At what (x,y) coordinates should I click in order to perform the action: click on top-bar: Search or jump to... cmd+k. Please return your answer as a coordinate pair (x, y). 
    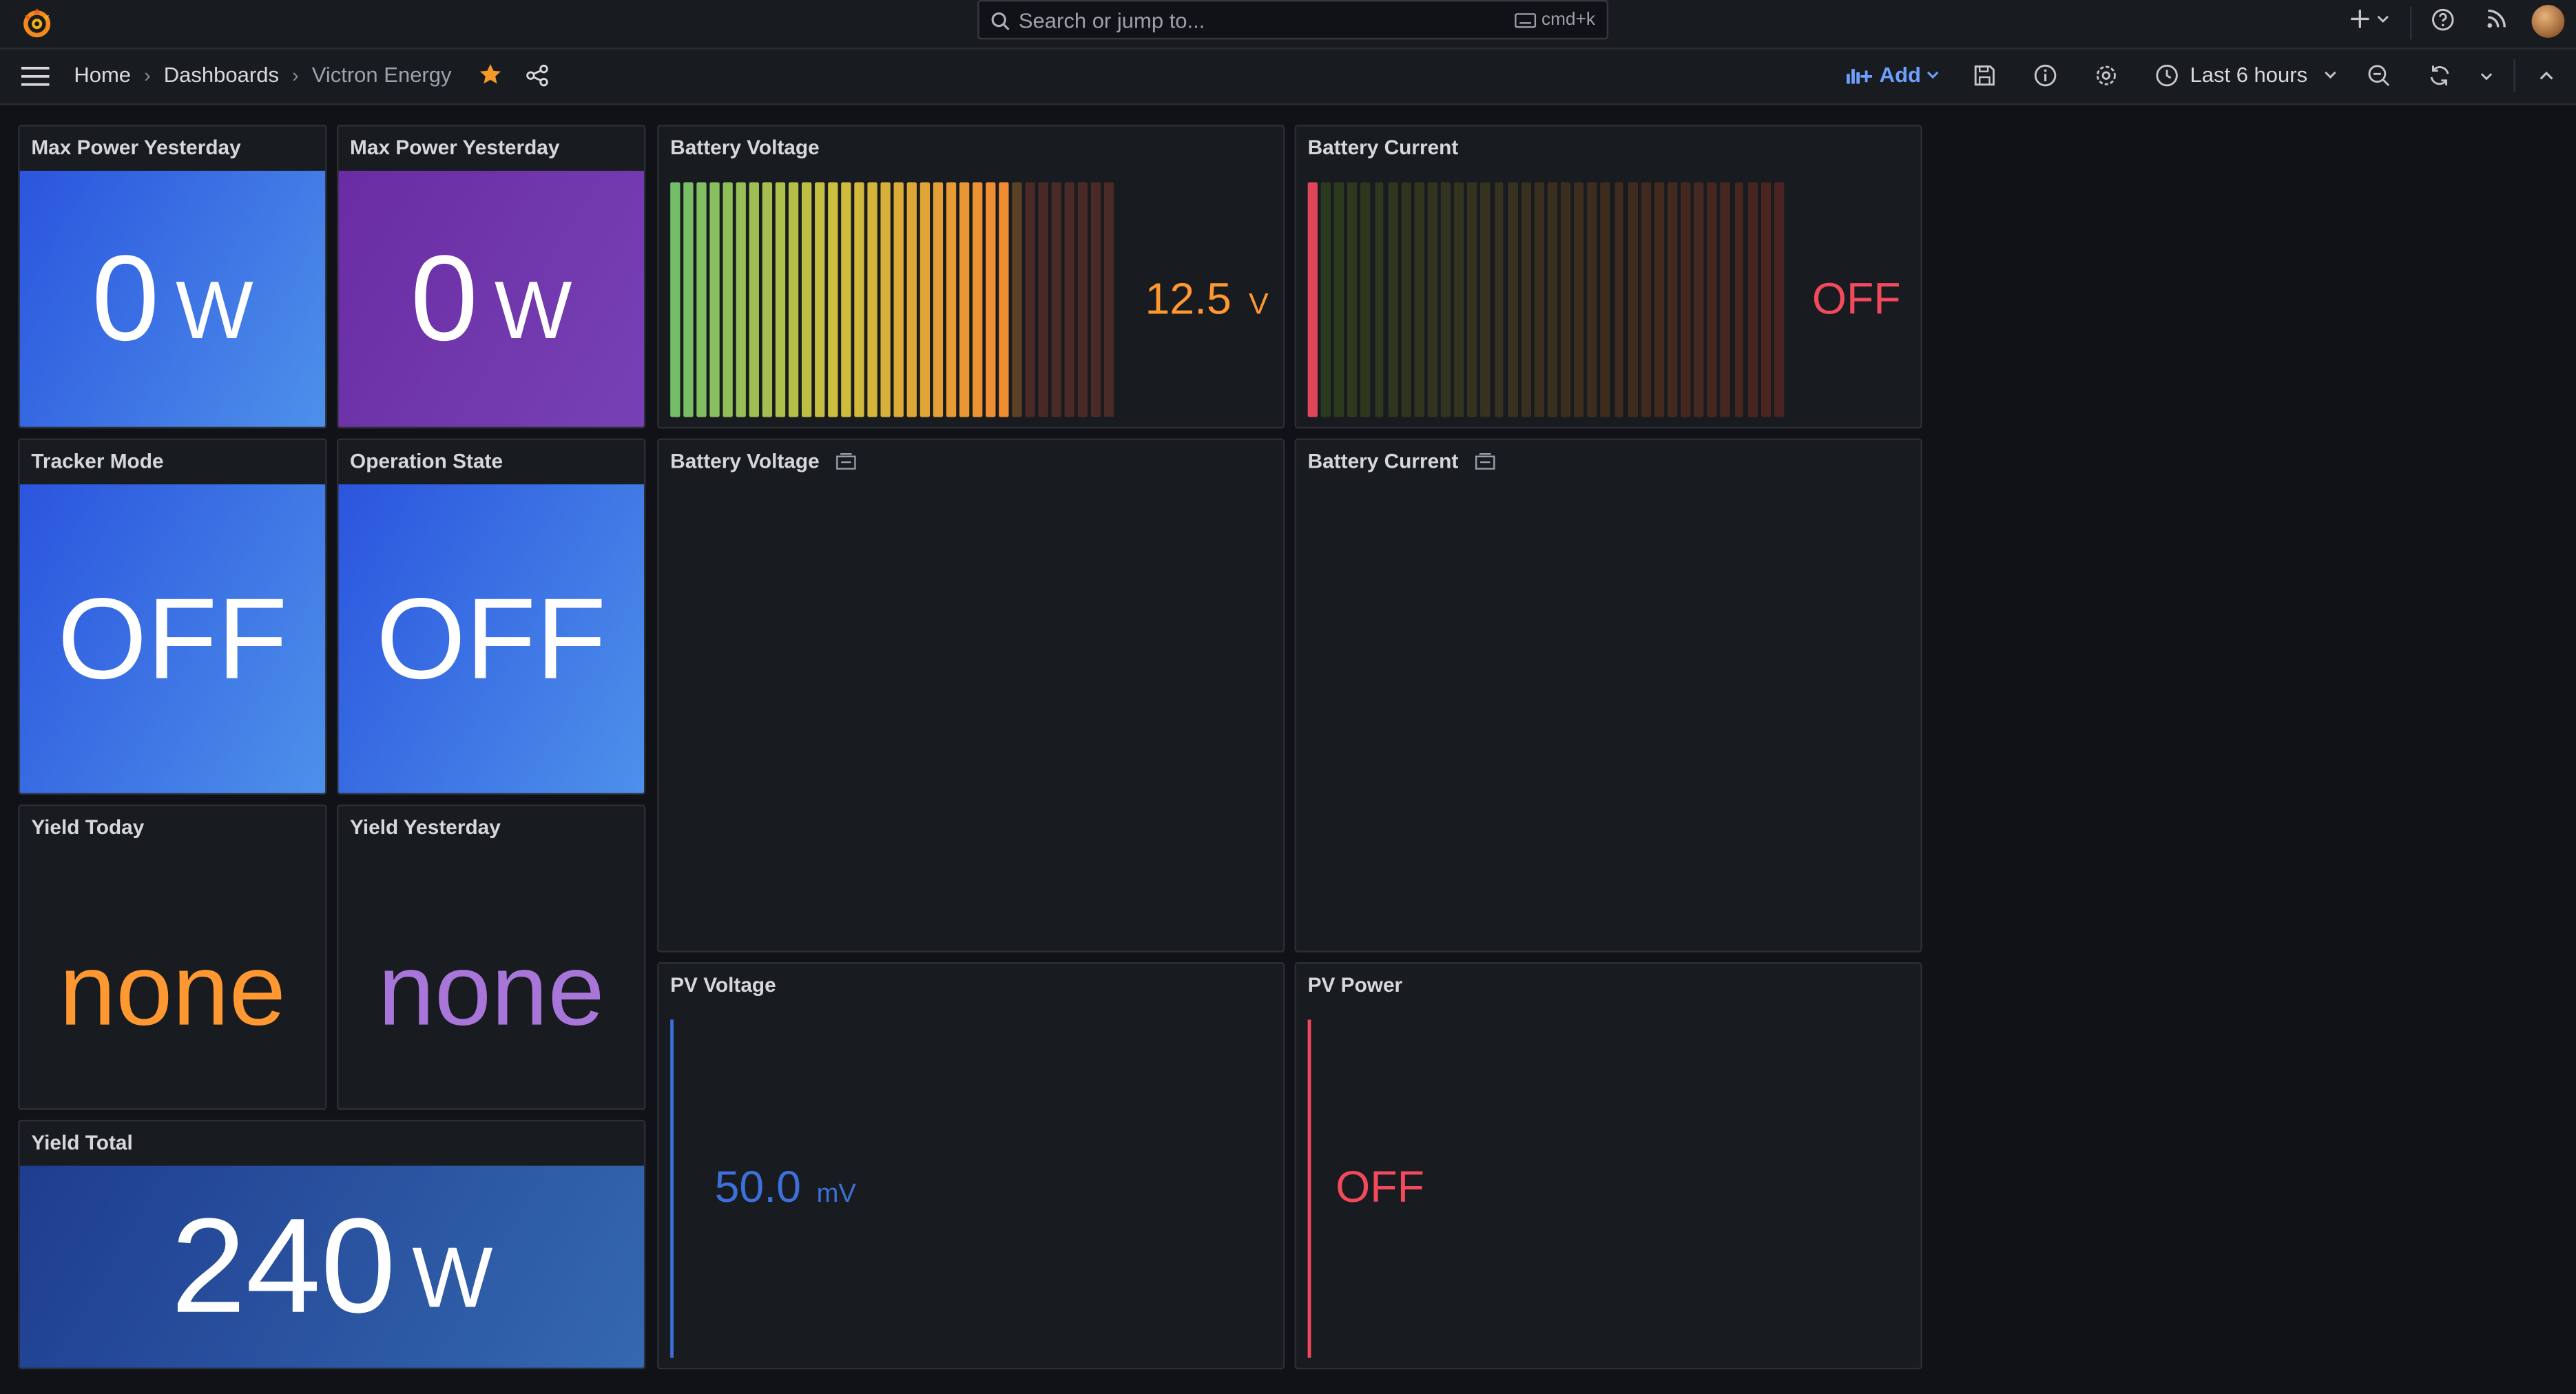
    Looking at the image, I should click on (1288, 25).